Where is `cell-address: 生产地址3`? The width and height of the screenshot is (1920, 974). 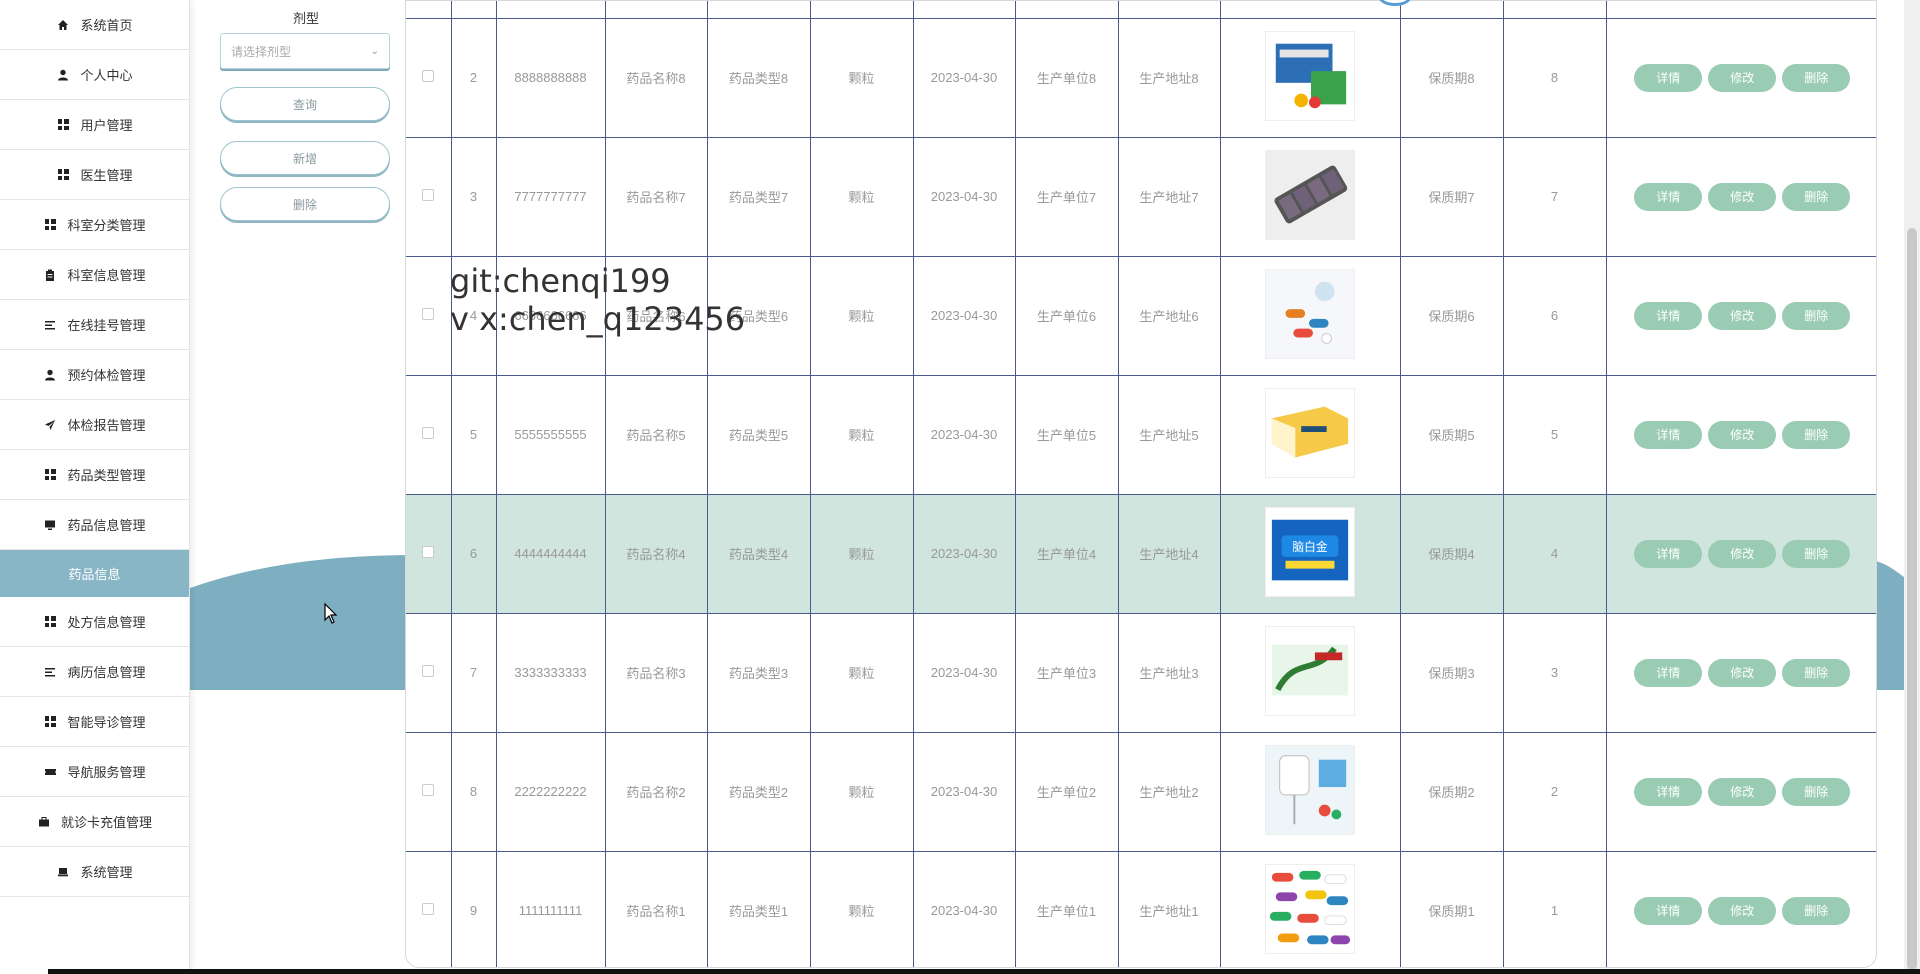 cell-address: 生产地址3 is located at coordinates (1169, 673).